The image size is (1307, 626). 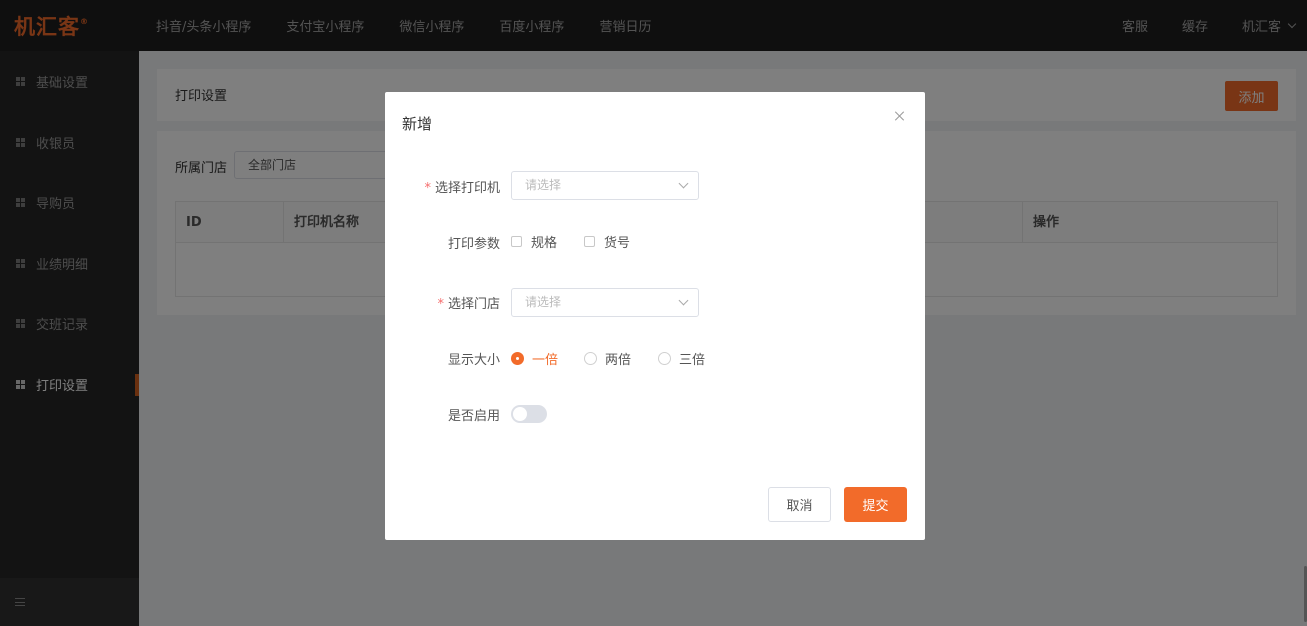 What do you see at coordinates (618, 360) in the screenshot?
I see `size-radio-label: 两倍` at bounding box center [618, 360].